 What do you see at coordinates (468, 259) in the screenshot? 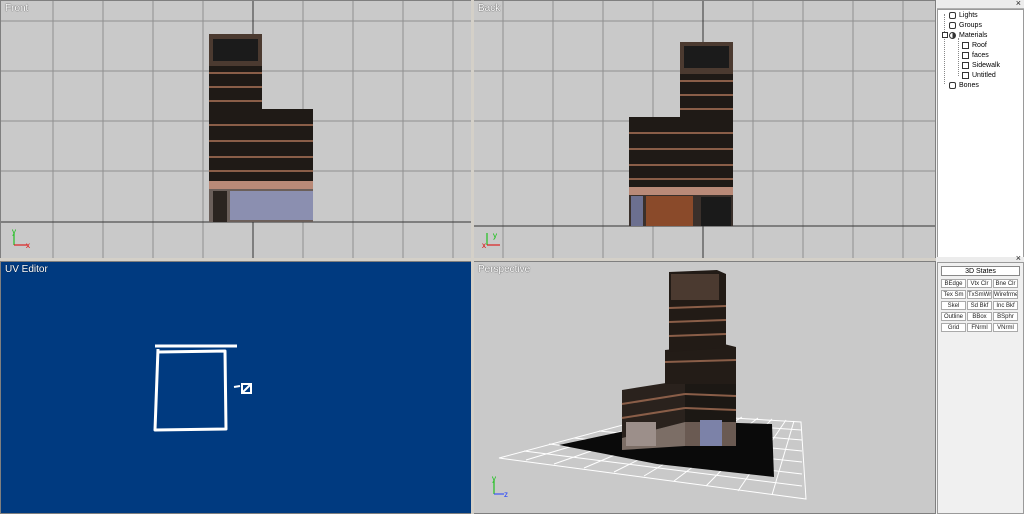
I see `viewport-splitter-horizontal` at bounding box center [468, 259].